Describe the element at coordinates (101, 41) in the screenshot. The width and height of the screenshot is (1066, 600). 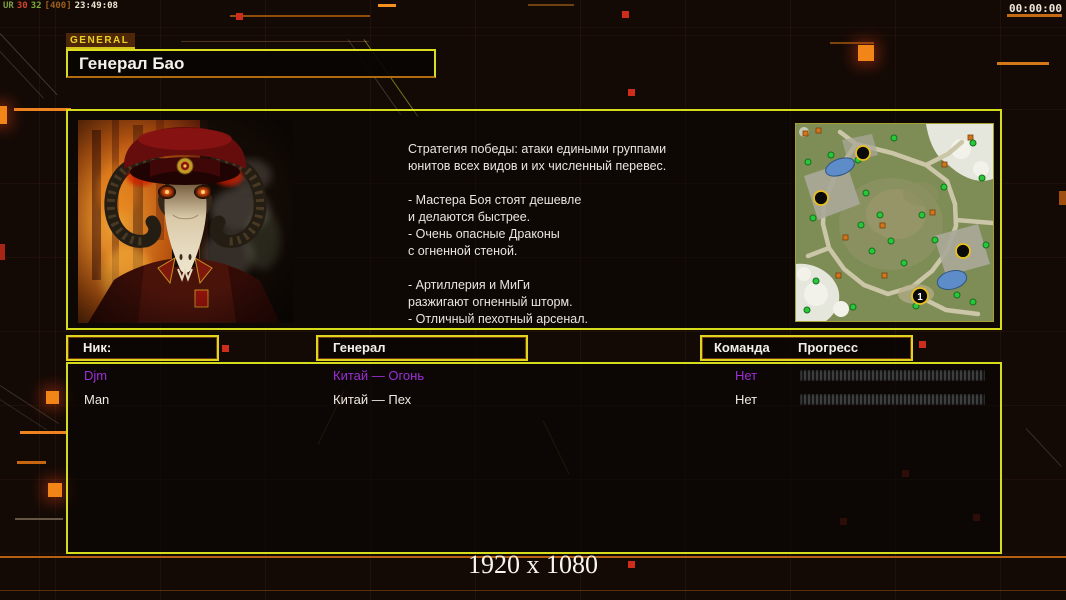
I see `tab-general: GENERAL` at that location.